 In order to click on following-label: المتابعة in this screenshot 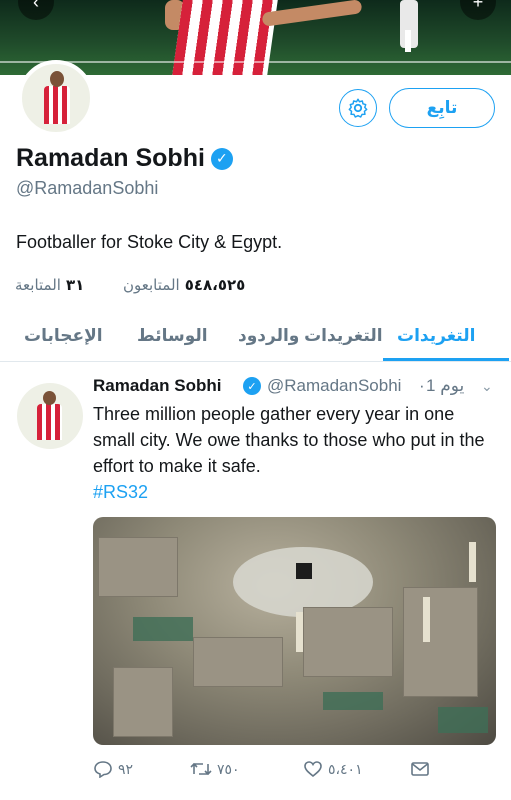, I will do `click(38, 285)`.